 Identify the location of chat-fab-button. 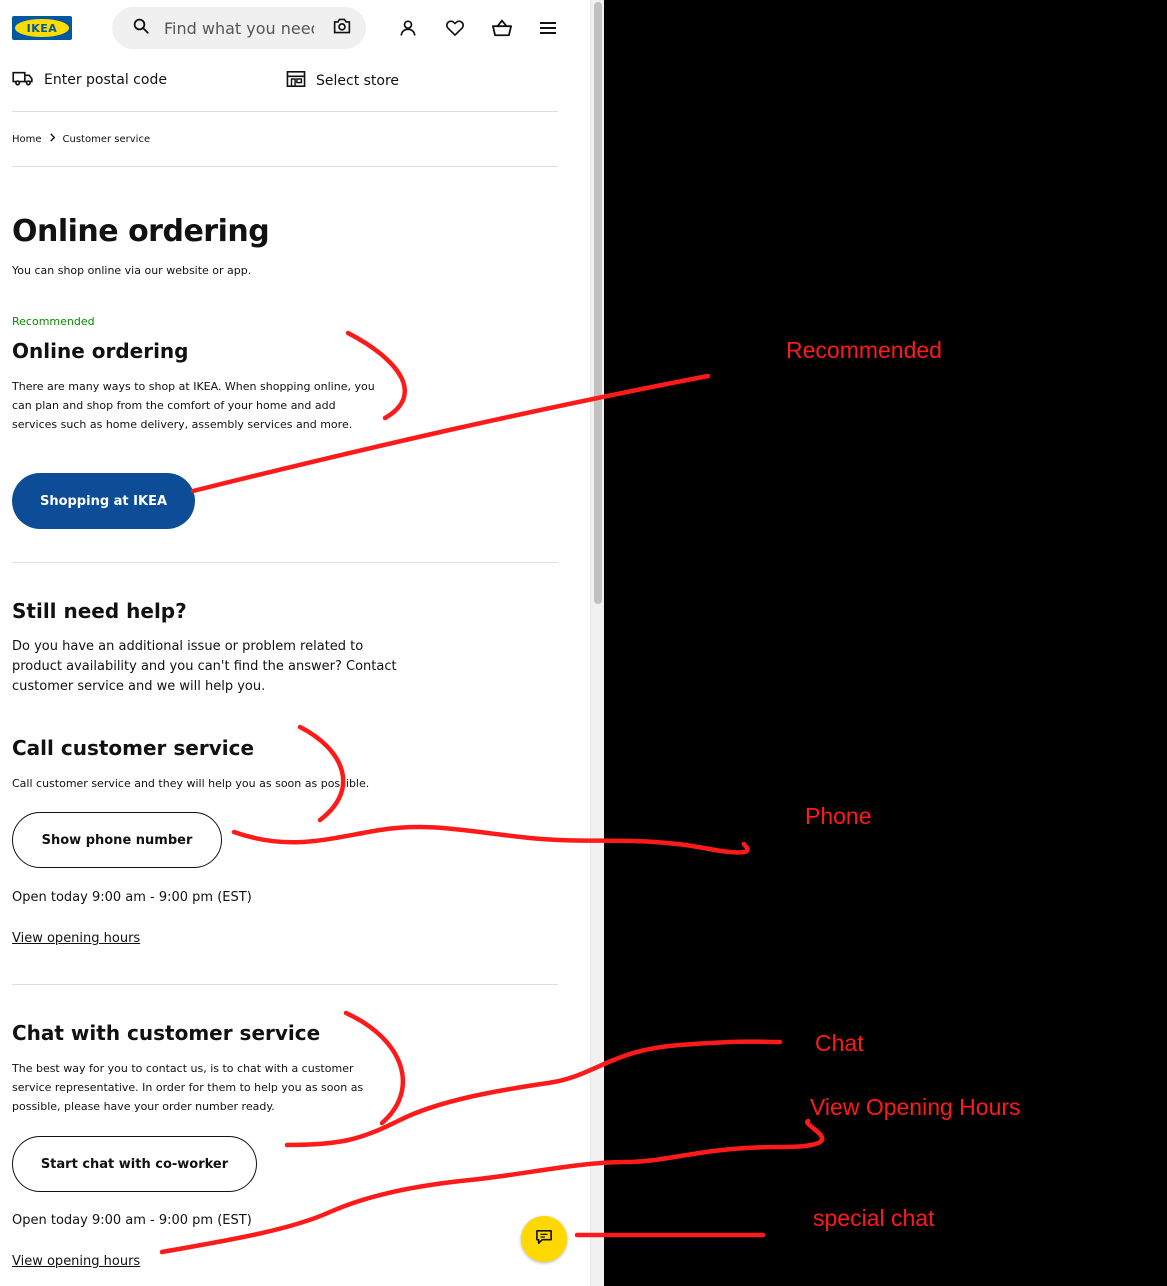
(544, 1239).